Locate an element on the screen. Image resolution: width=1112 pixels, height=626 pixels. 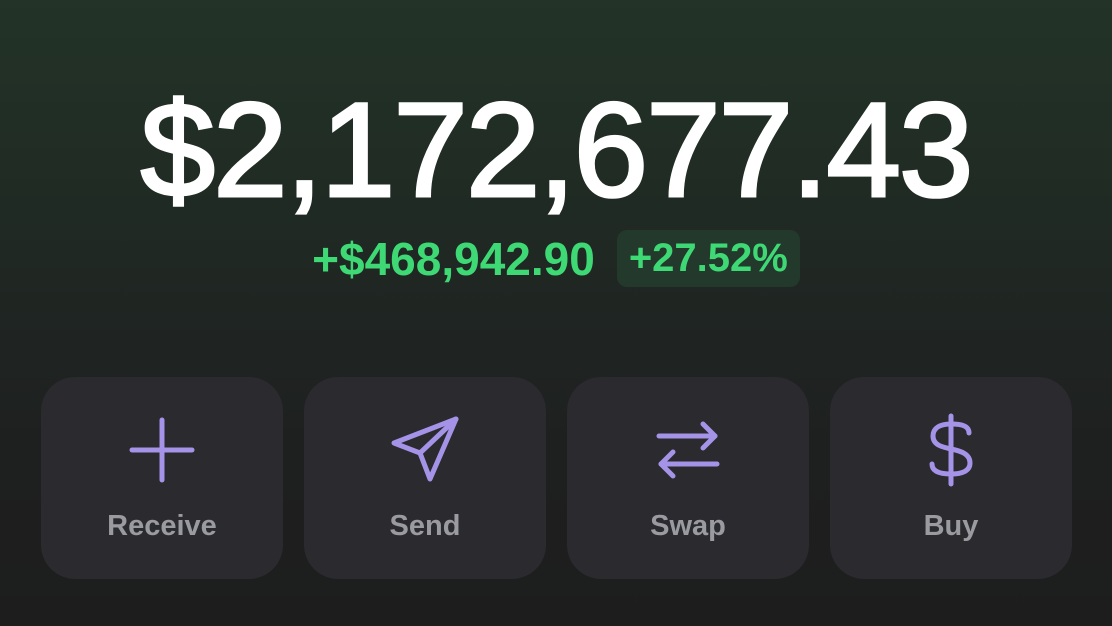
send-button: Send is located at coordinates (425, 478).